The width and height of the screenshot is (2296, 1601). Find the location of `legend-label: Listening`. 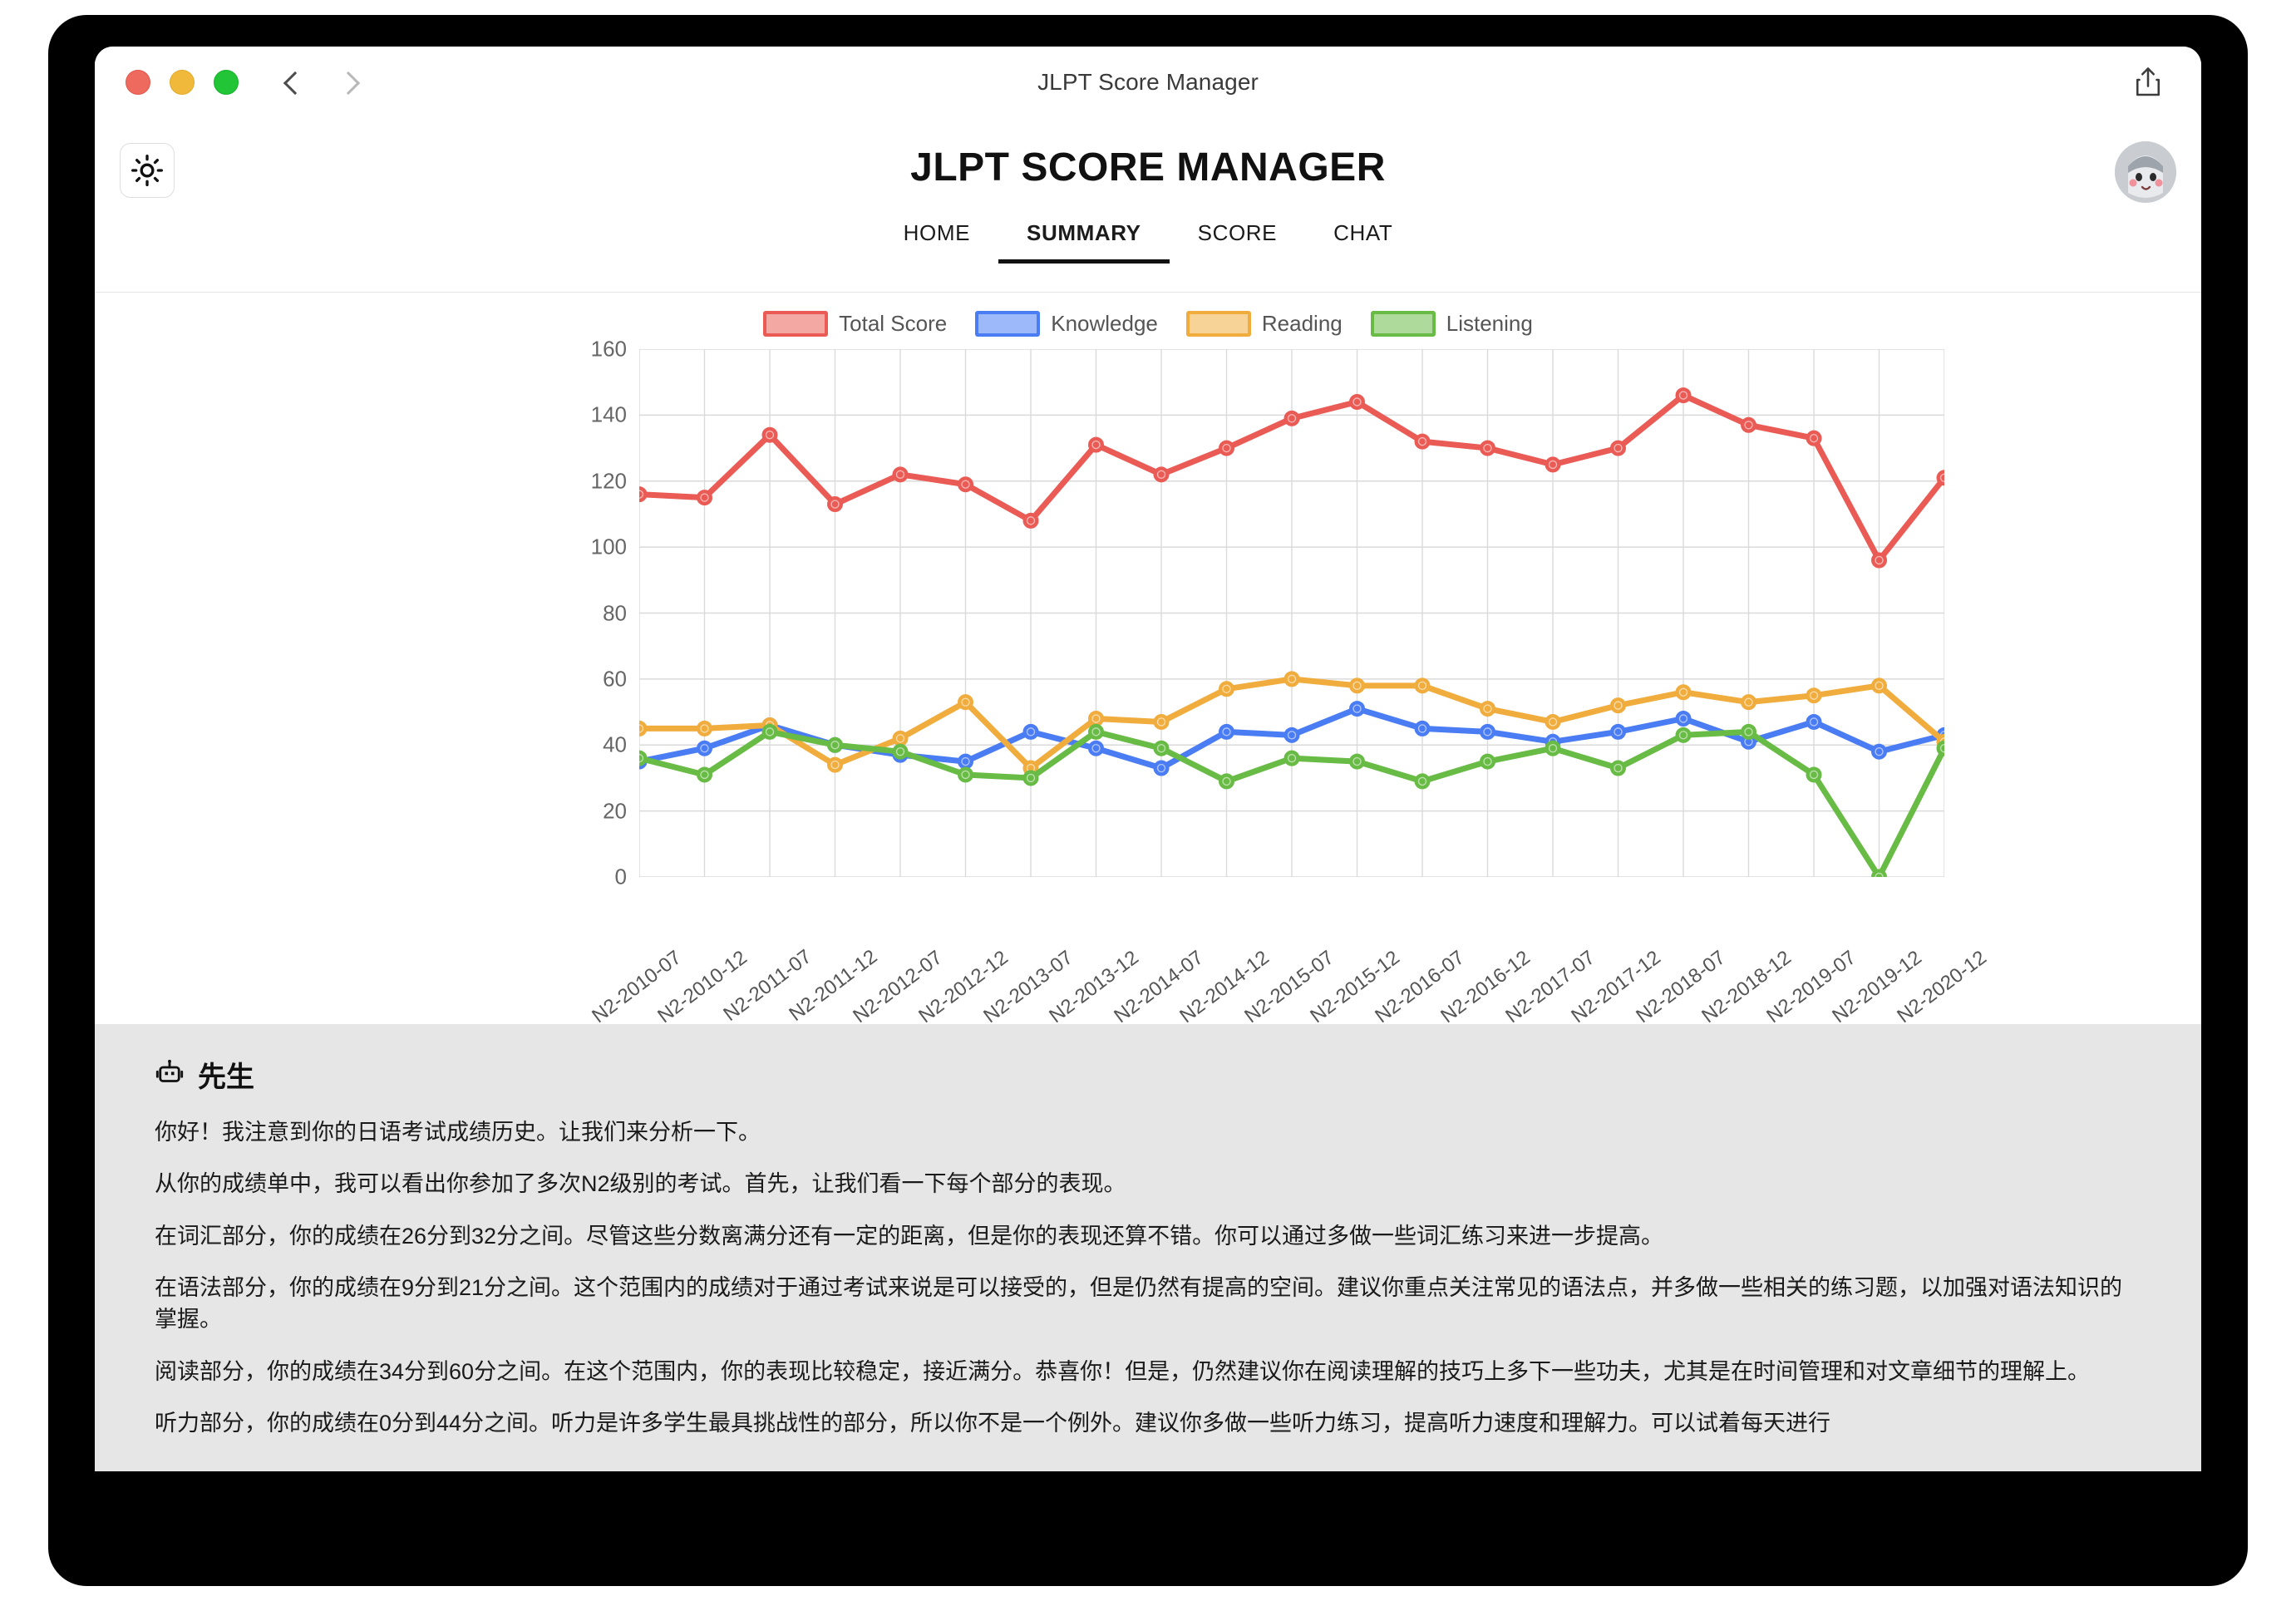

legend-label: Listening is located at coordinates (1489, 323).